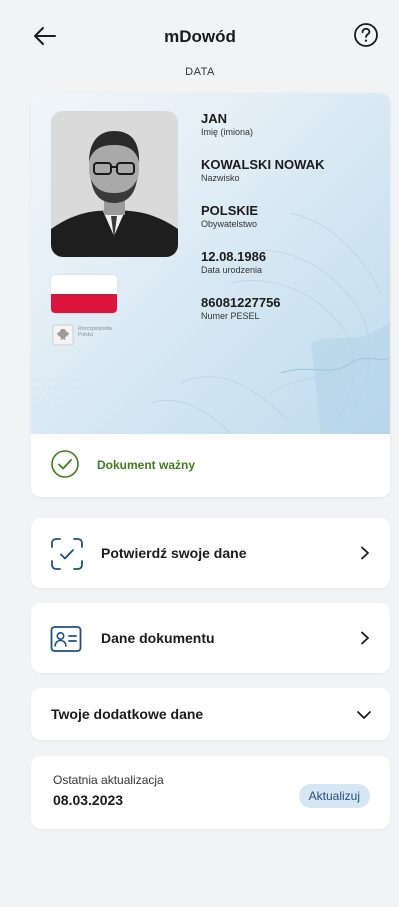 Image resolution: width=399 pixels, height=907 pixels. I want to click on chevron-down-icon, so click(364, 715).